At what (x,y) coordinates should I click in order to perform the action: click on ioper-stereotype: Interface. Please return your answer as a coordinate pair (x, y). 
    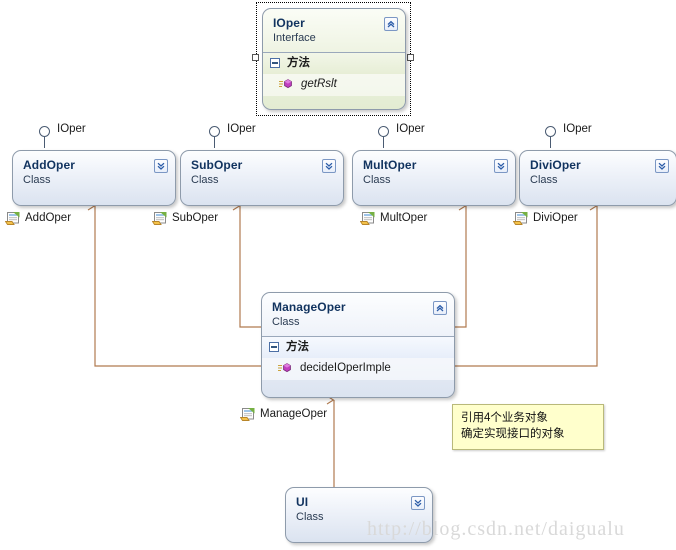
    Looking at the image, I should click on (294, 38).